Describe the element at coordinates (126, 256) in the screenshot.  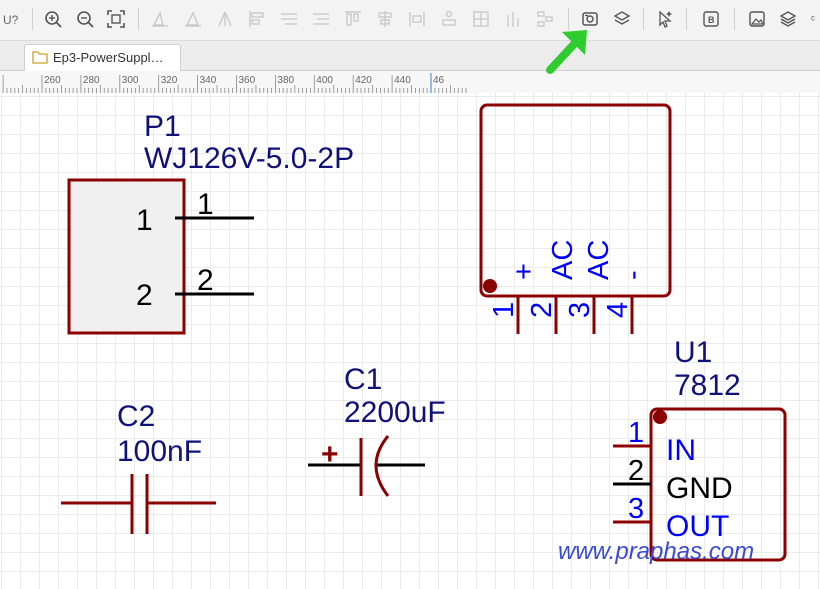
I see `p1-body` at that location.